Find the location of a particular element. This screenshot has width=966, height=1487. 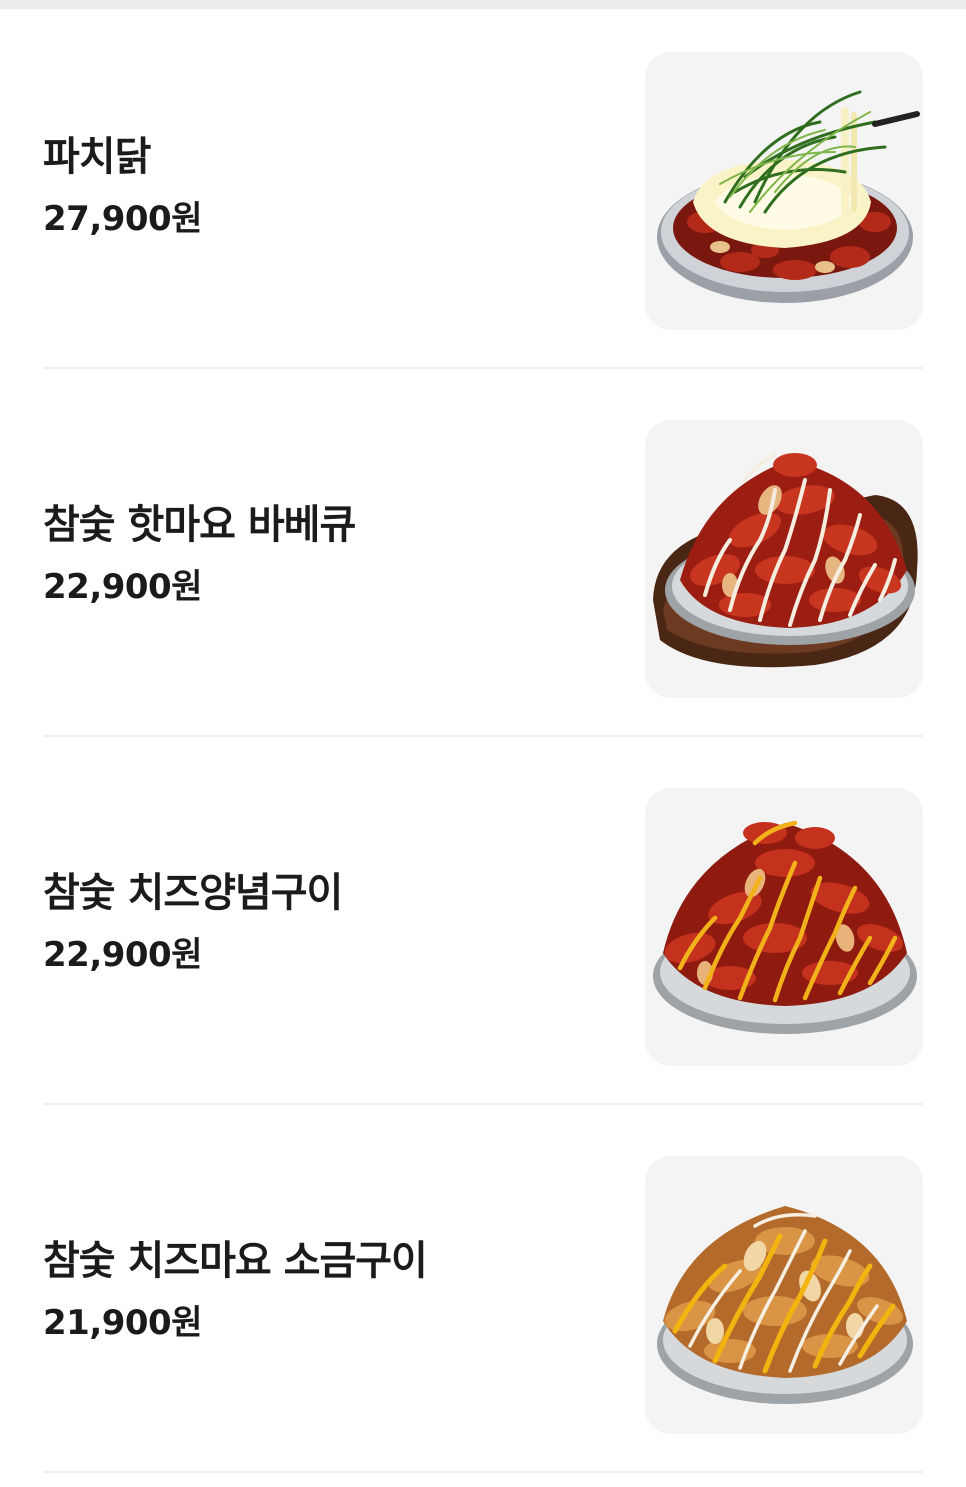

menu-item-price: 27,900원 is located at coordinates (122, 219).